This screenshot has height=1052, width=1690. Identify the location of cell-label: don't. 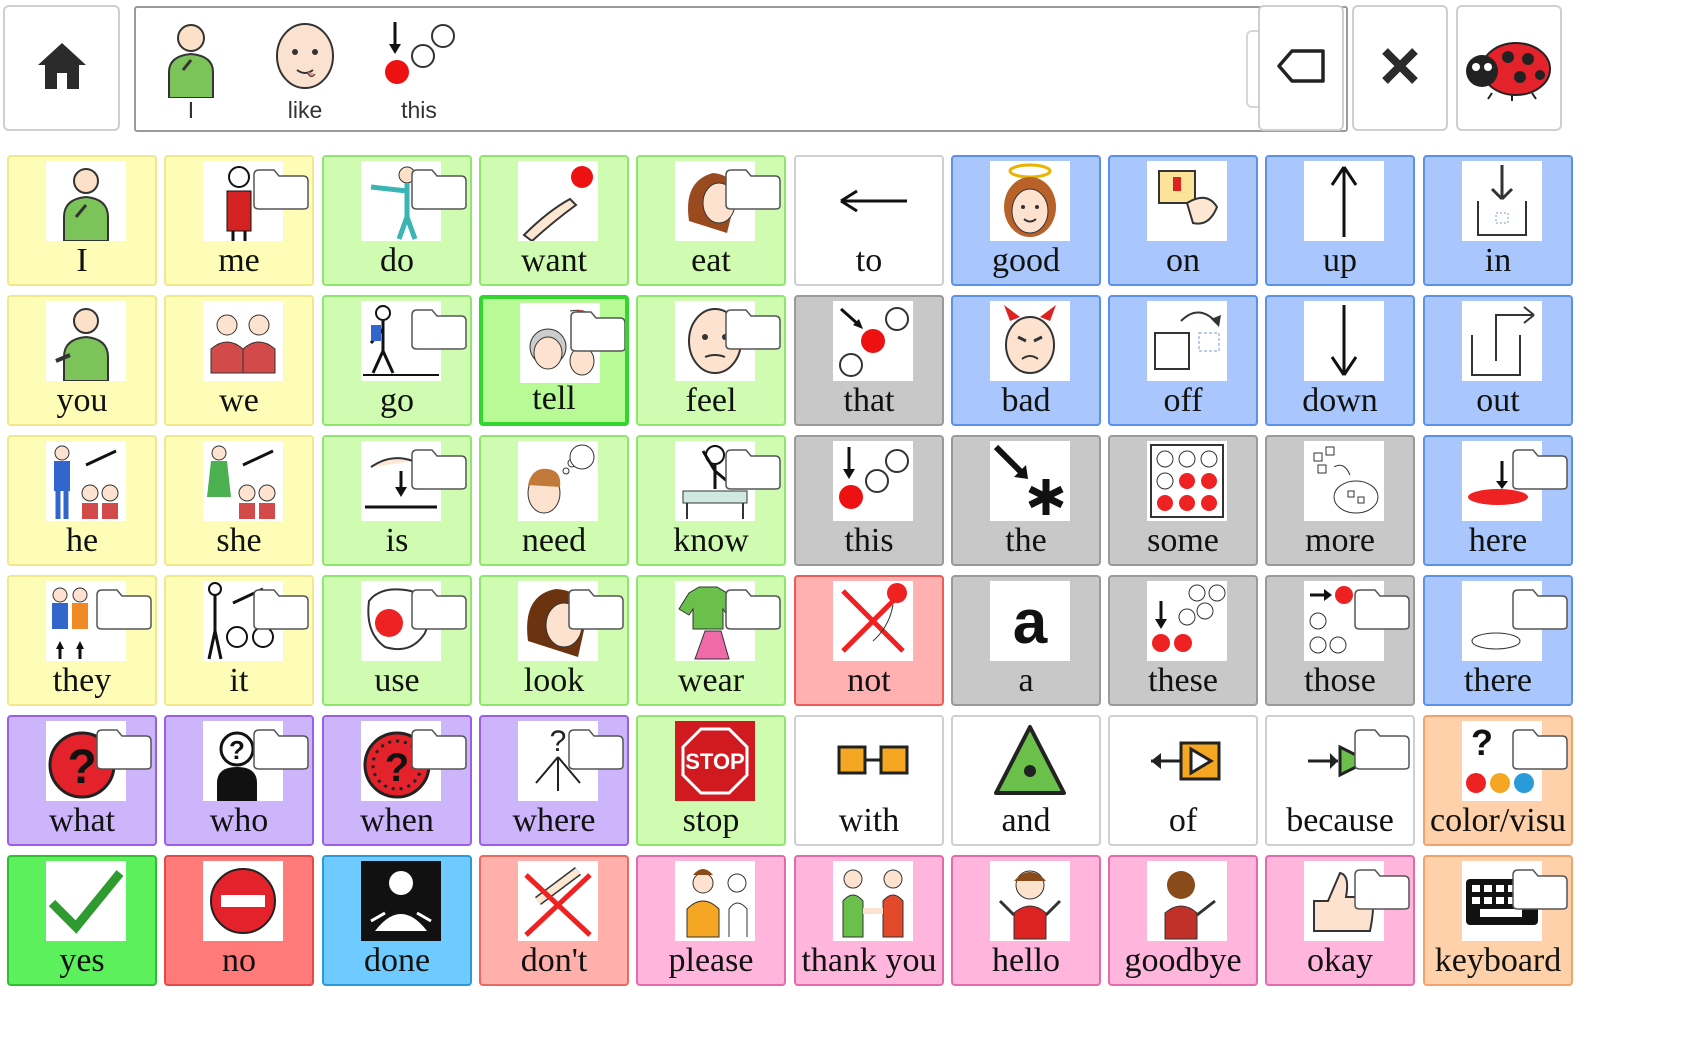
(554, 960).